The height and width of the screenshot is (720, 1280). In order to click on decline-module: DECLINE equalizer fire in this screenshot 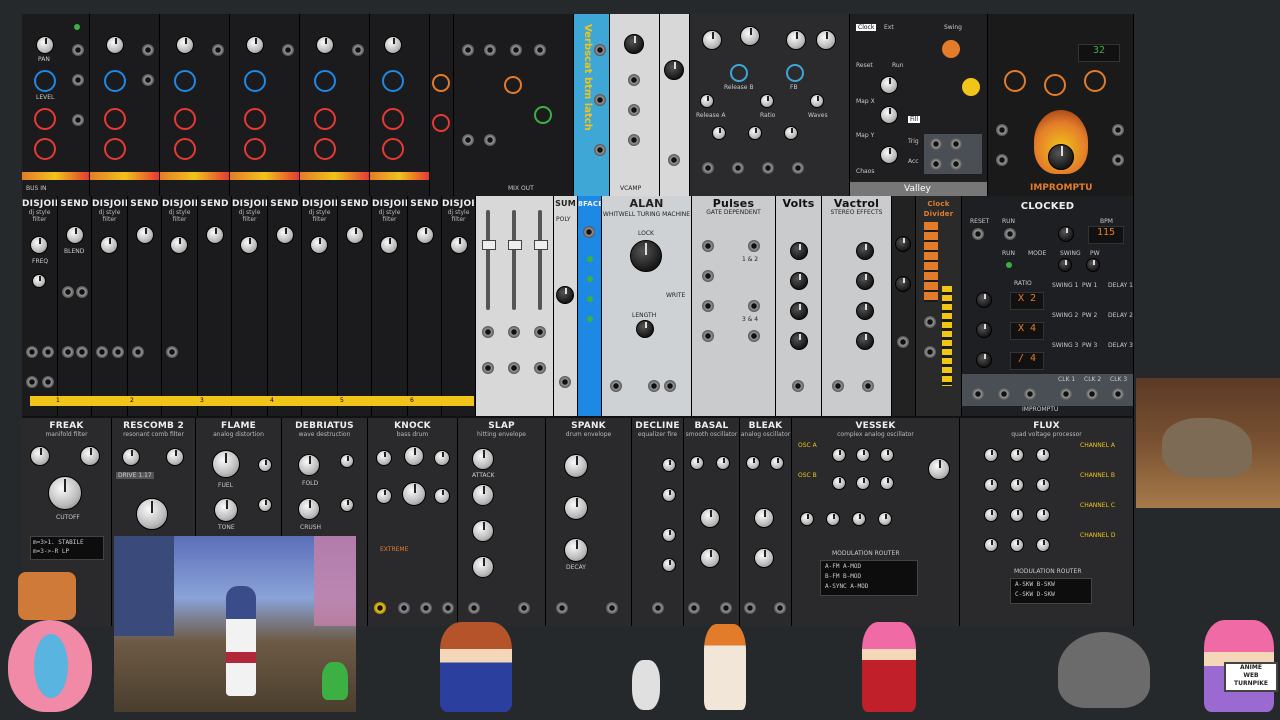, I will do `click(658, 522)`.